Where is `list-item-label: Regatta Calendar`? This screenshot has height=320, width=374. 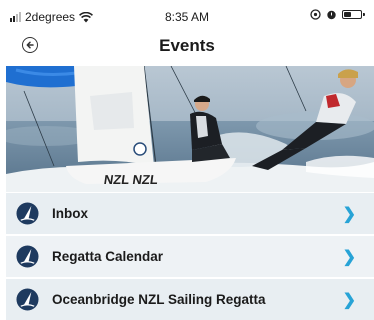
list-item-label: Regatta Calendar is located at coordinates (108, 256).